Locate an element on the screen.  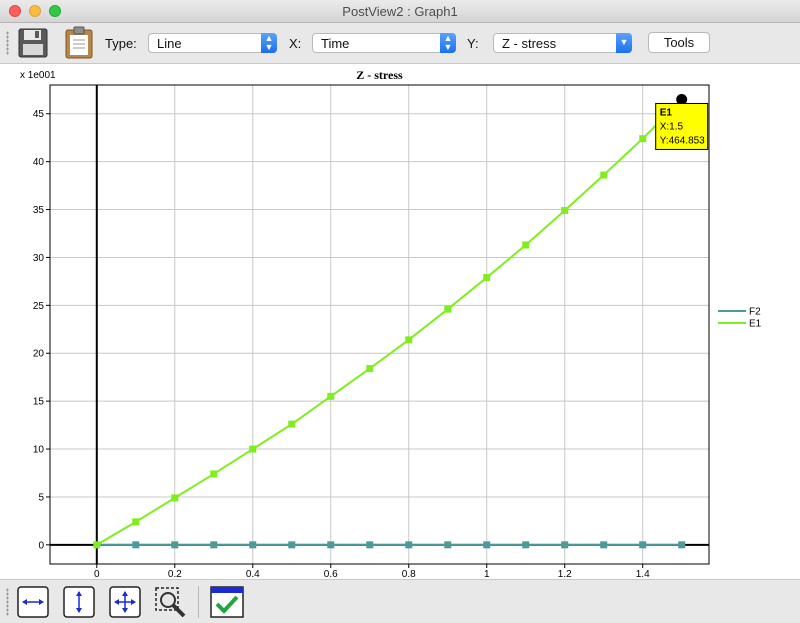
x-tick-label: 1.2 is located at coordinates (565, 574).